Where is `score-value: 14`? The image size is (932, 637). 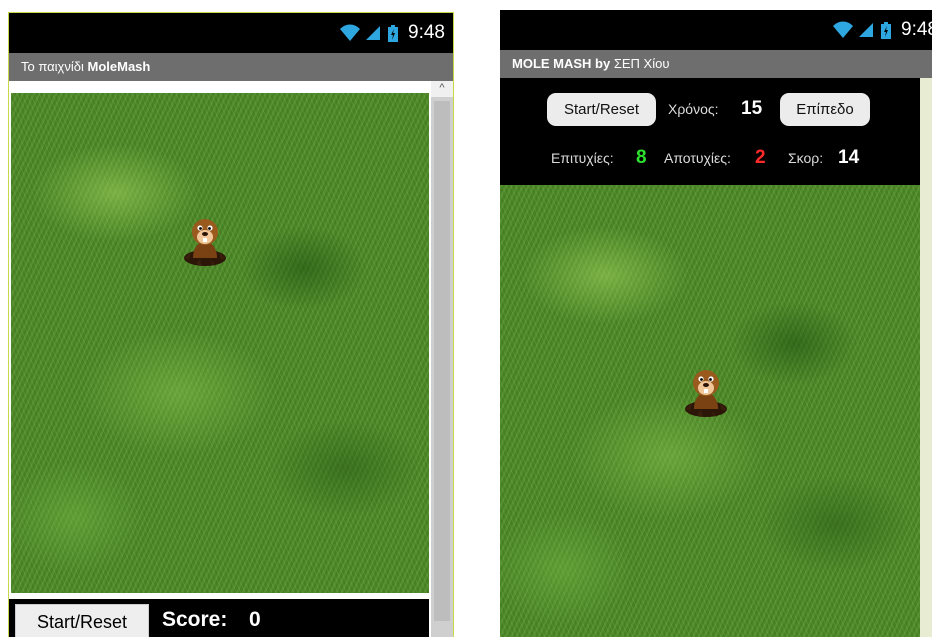 score-value: 14 is located at coordinates (849, 157).